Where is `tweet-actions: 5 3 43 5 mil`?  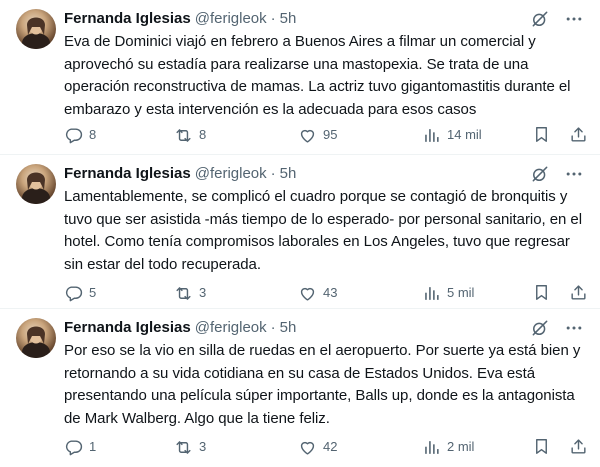 tweet-actions: 5 3 43 5 mil is located at coordinates (325, 293).